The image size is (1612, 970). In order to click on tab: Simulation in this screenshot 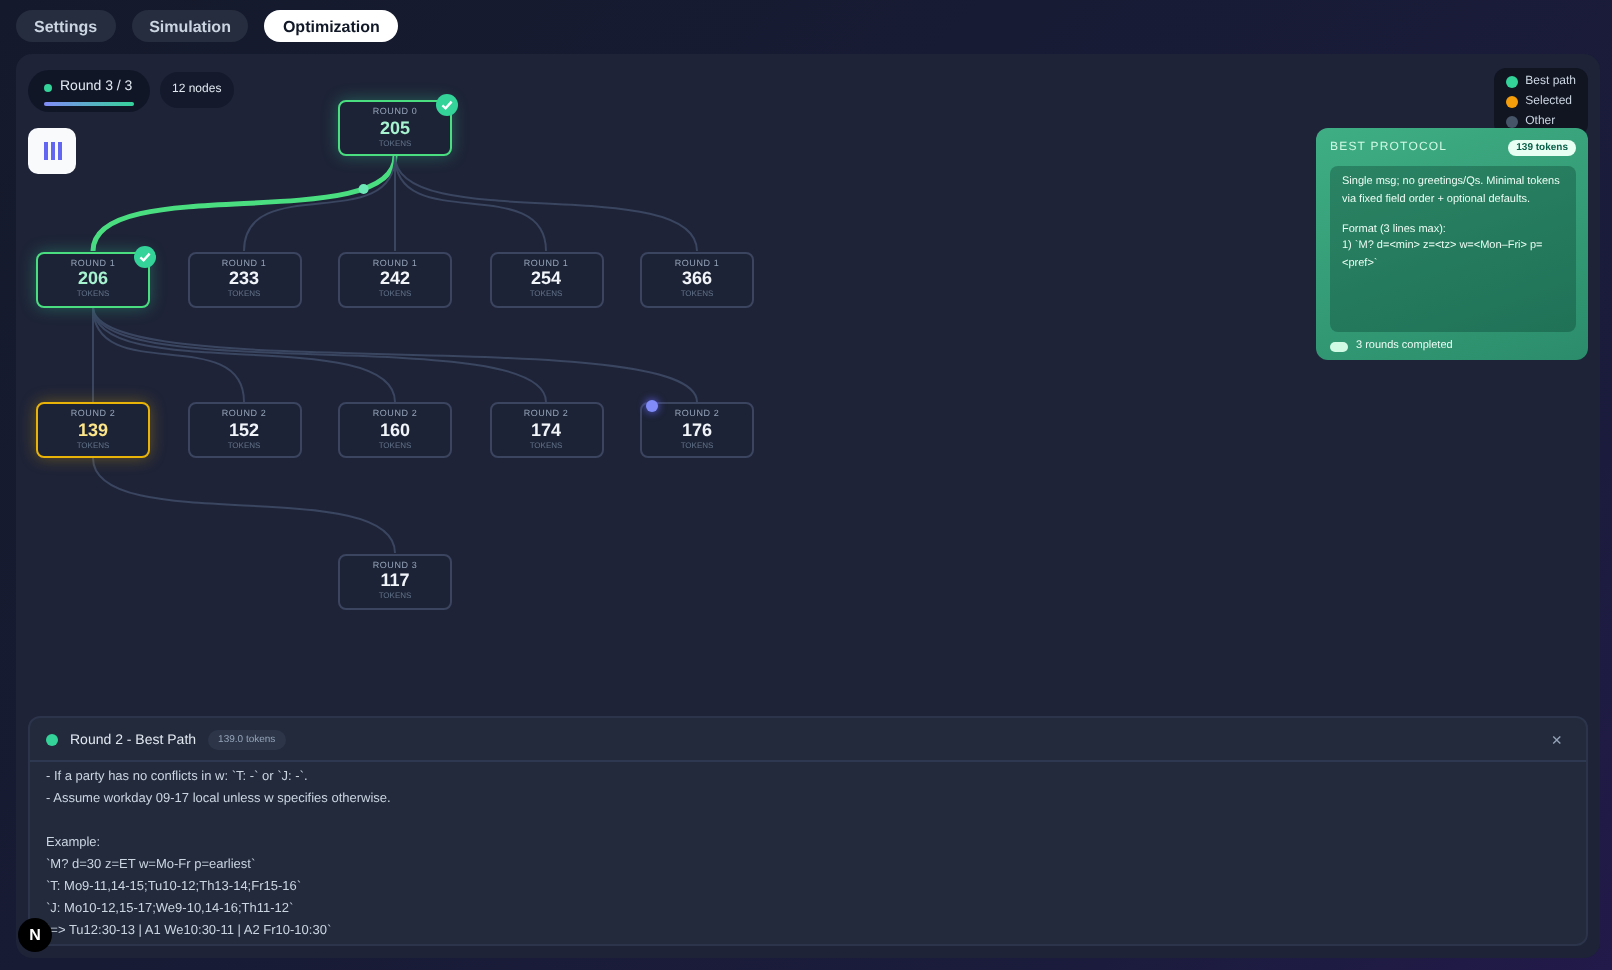, I will do `click(190, 26)`.